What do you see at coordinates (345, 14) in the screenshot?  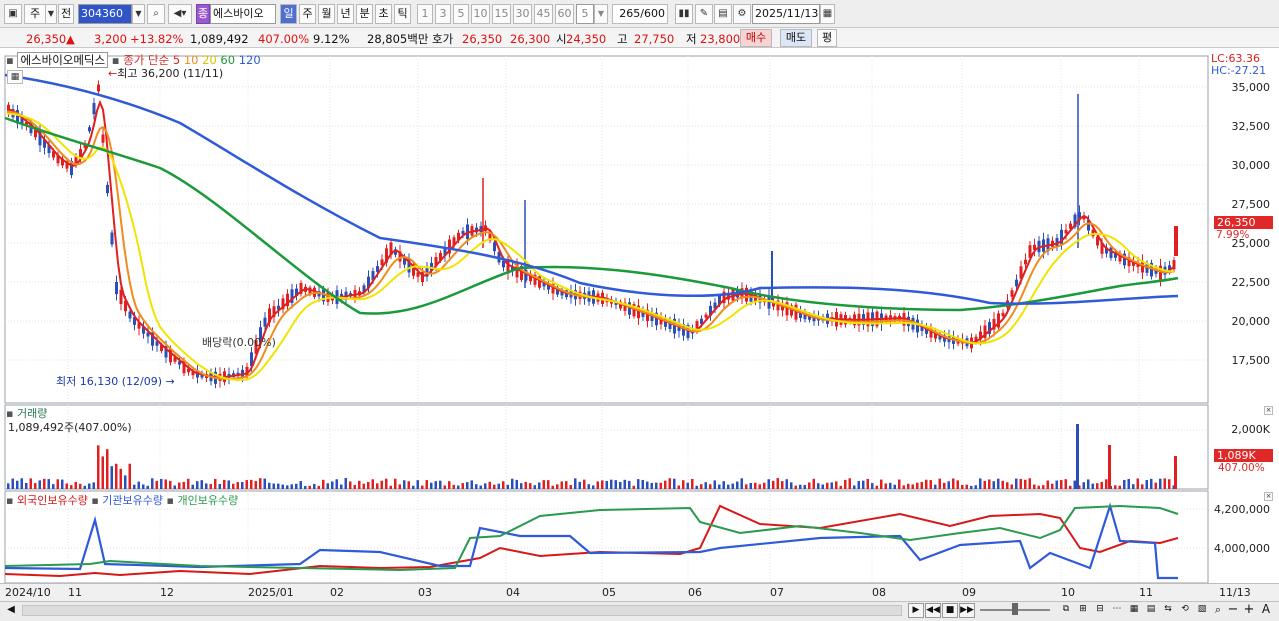 I see `period-year: 년` at bounding box center [345, 14].